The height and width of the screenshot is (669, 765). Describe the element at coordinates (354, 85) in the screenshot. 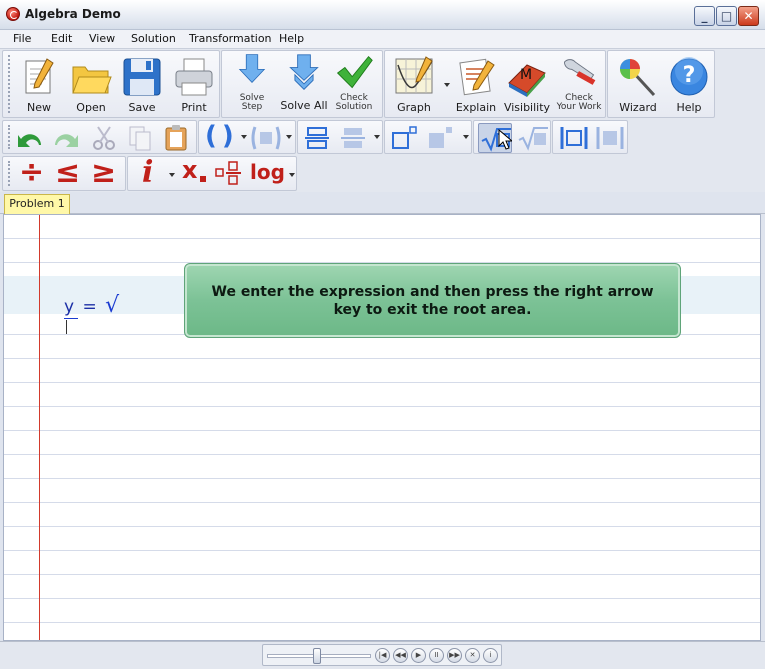

I see `check-solution-button: Check Solution` at that location.